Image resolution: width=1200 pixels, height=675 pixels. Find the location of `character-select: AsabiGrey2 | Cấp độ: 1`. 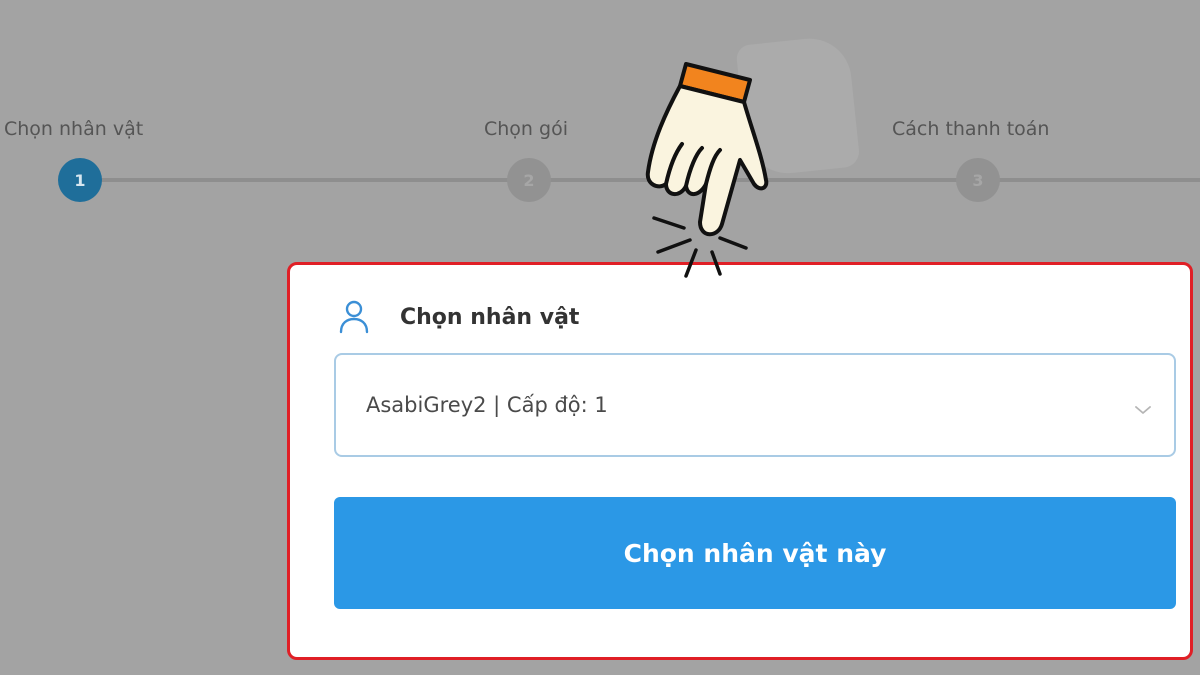

character-select: AsabiGrey2 | Cấp độ: 1 is located at coordinates (755, 405).